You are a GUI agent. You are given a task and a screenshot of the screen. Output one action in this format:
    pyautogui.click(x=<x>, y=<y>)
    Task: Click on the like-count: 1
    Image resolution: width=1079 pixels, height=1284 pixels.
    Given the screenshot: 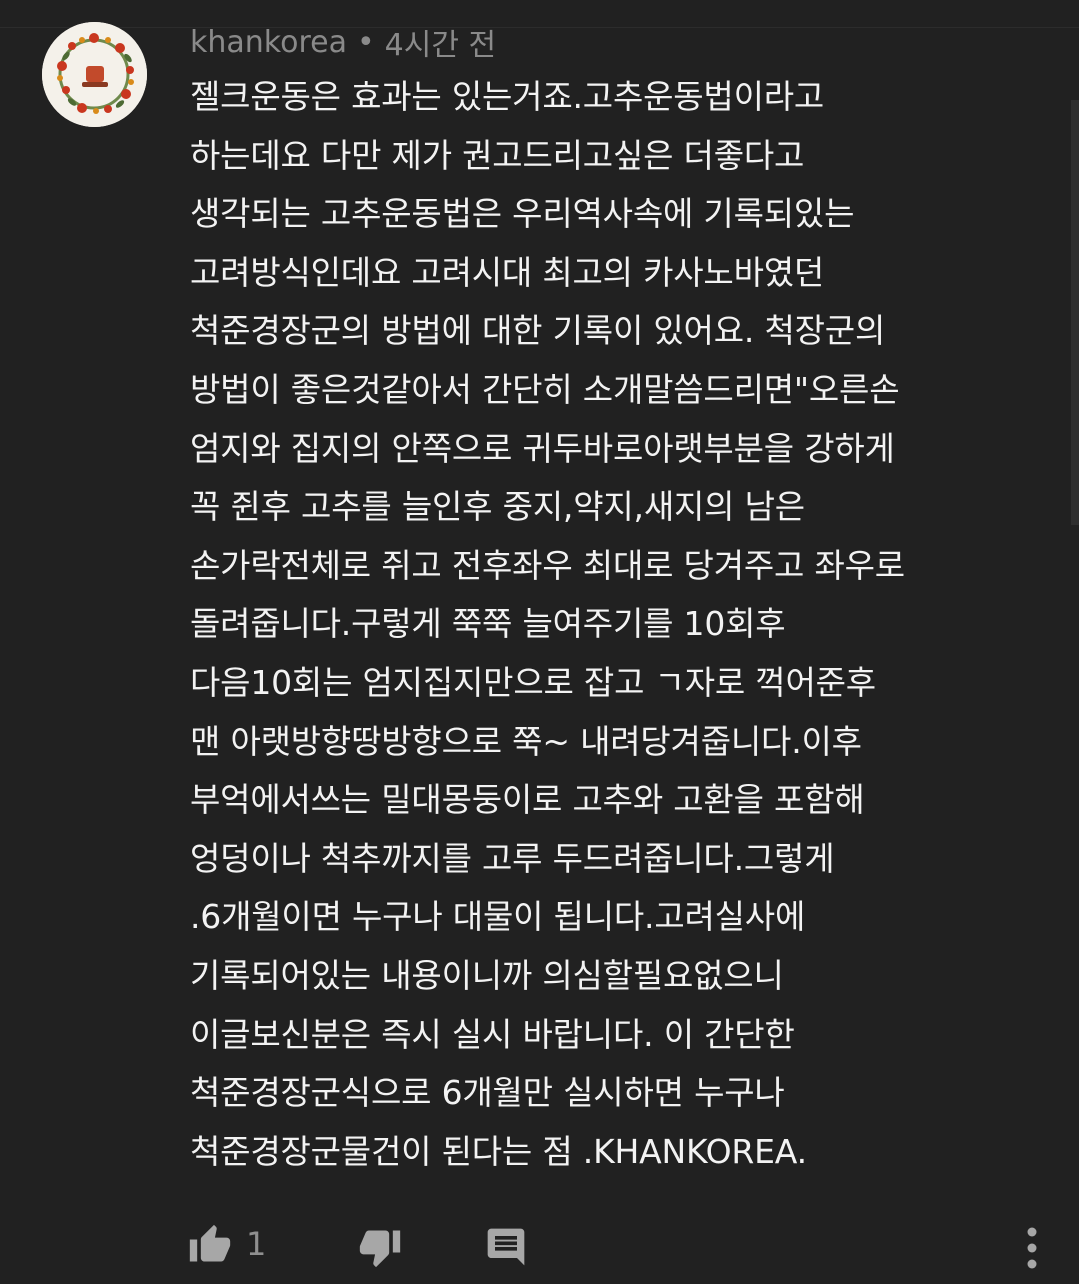 What is the action you would take?
    pyautogui.click(x=256, y=1244)
    